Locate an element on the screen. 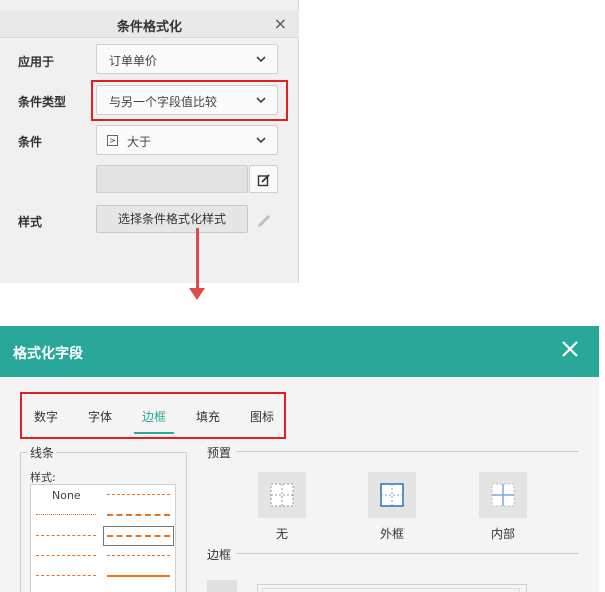  line-style-dash-dot is located at coordinates (138, 494).